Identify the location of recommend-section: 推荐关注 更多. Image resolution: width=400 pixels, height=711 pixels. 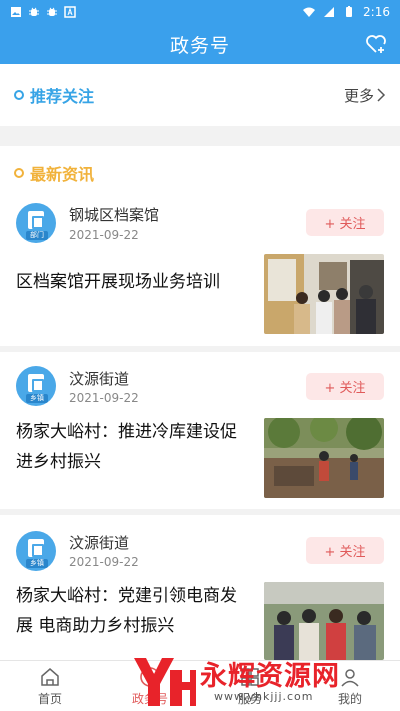
(200, 95).